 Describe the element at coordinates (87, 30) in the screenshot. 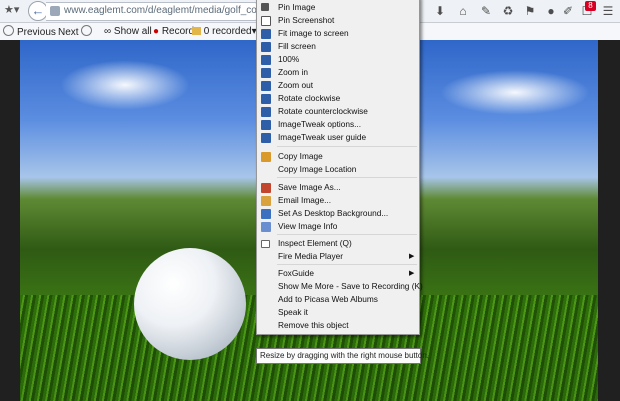

I see `next-icon` at that location.